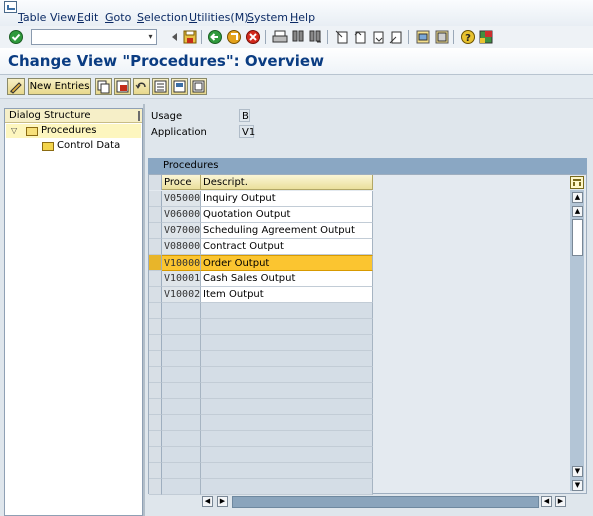  I want to click on scroll-right-icon: ▶, so click(222, 501).